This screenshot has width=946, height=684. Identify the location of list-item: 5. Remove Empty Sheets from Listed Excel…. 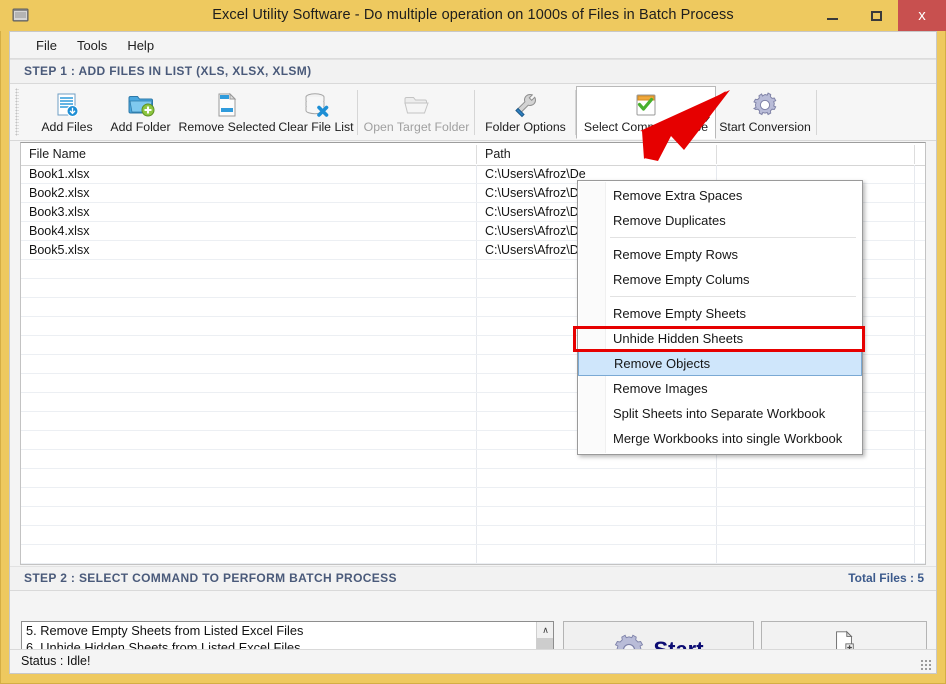
(287, 630).